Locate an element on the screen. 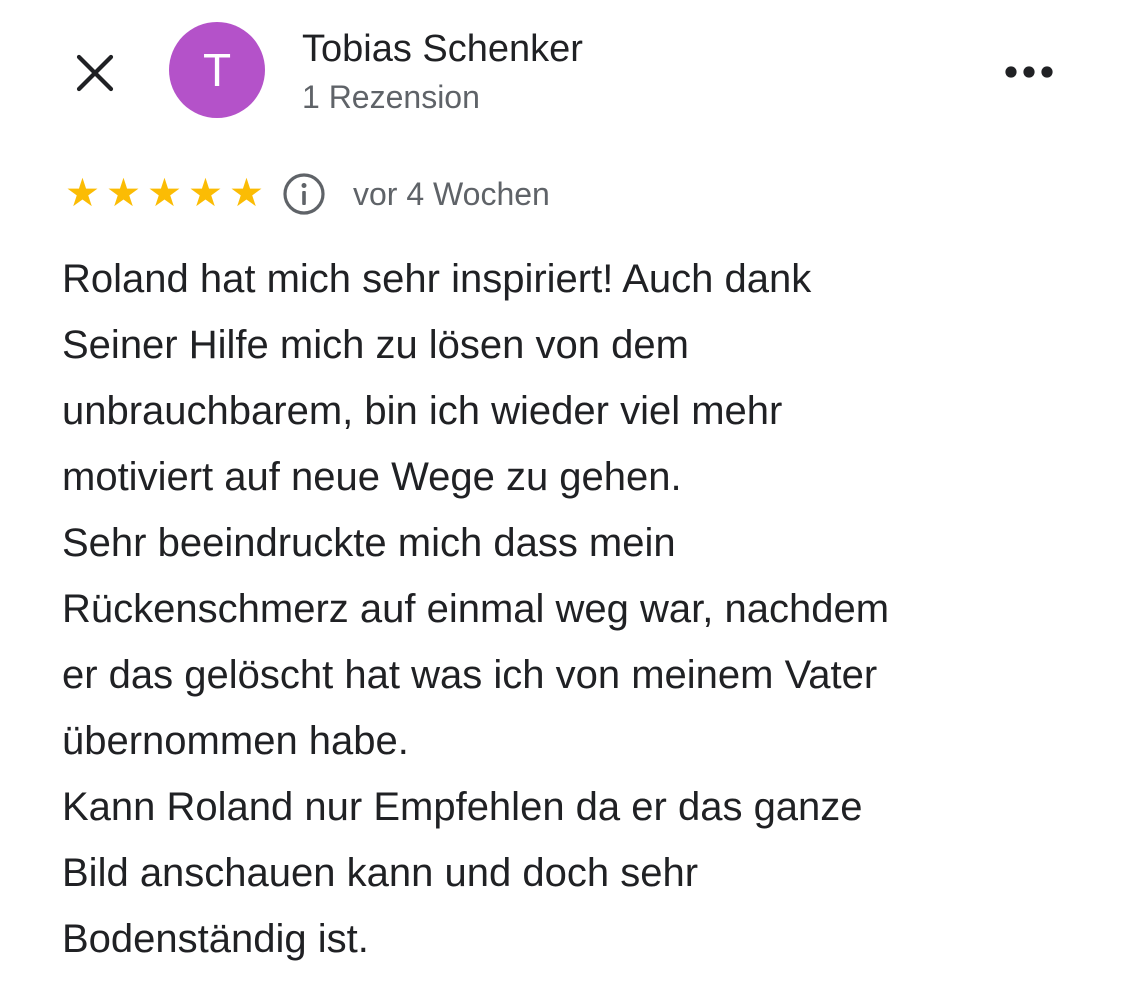 Image resolution: width=1121 pixels, height=992 pixels. review-header: T Tobias Schenker 1 Rezension is located at coordinates (560, 70).